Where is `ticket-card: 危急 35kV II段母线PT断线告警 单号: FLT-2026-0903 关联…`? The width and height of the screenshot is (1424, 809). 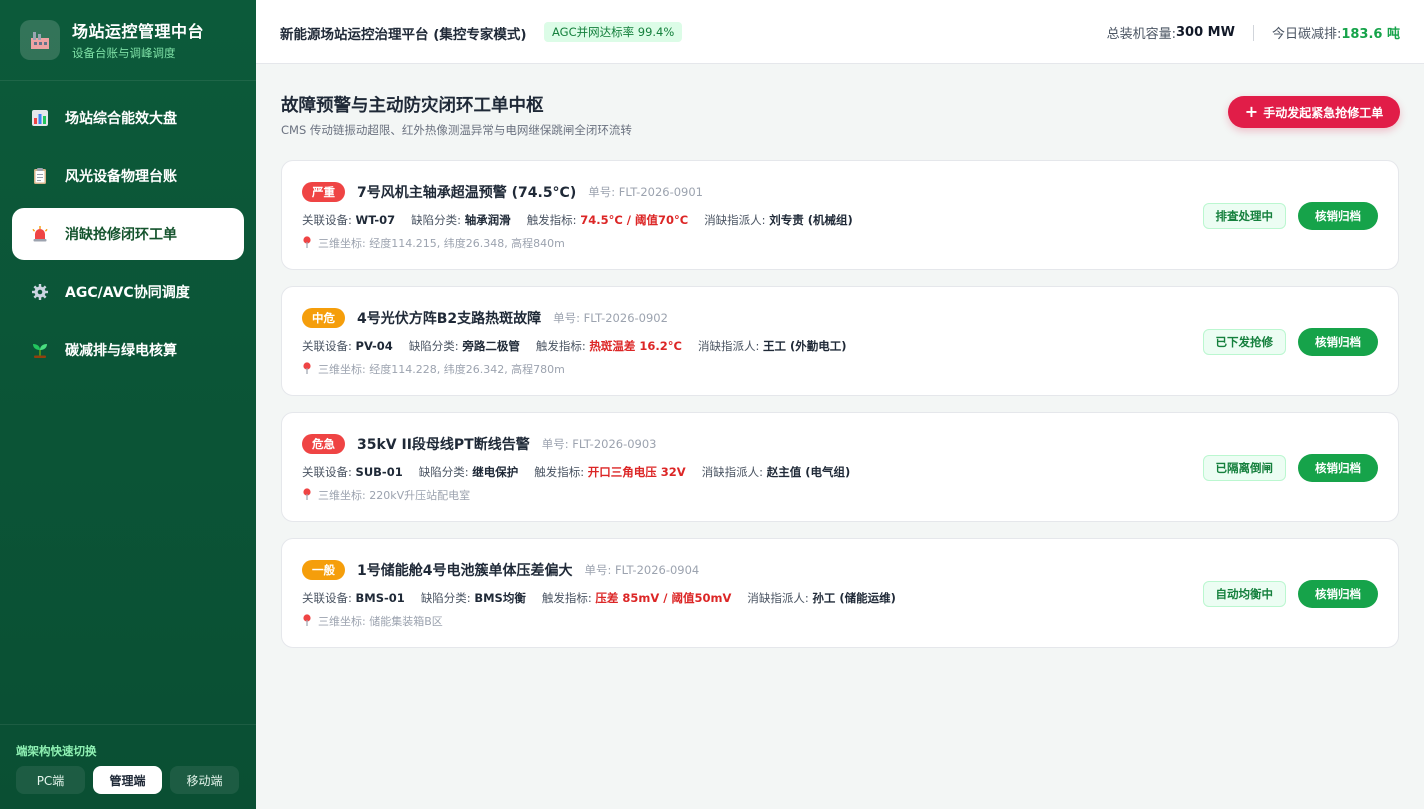 ticket-card: 危急 35kV II段母线PT断线告警 单号: FLT-2026-0903 关联… is located at coordinates (840, 467).